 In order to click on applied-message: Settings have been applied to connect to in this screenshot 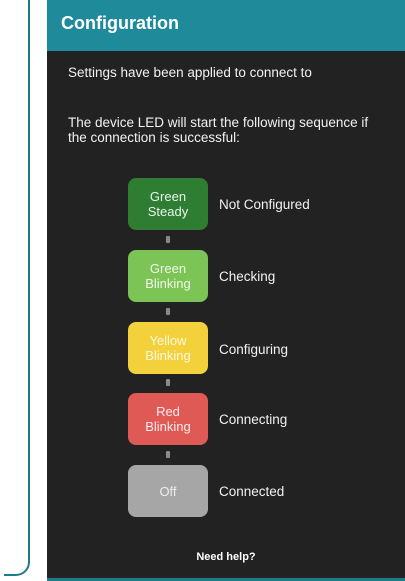, I will do `click(190, 72)`.